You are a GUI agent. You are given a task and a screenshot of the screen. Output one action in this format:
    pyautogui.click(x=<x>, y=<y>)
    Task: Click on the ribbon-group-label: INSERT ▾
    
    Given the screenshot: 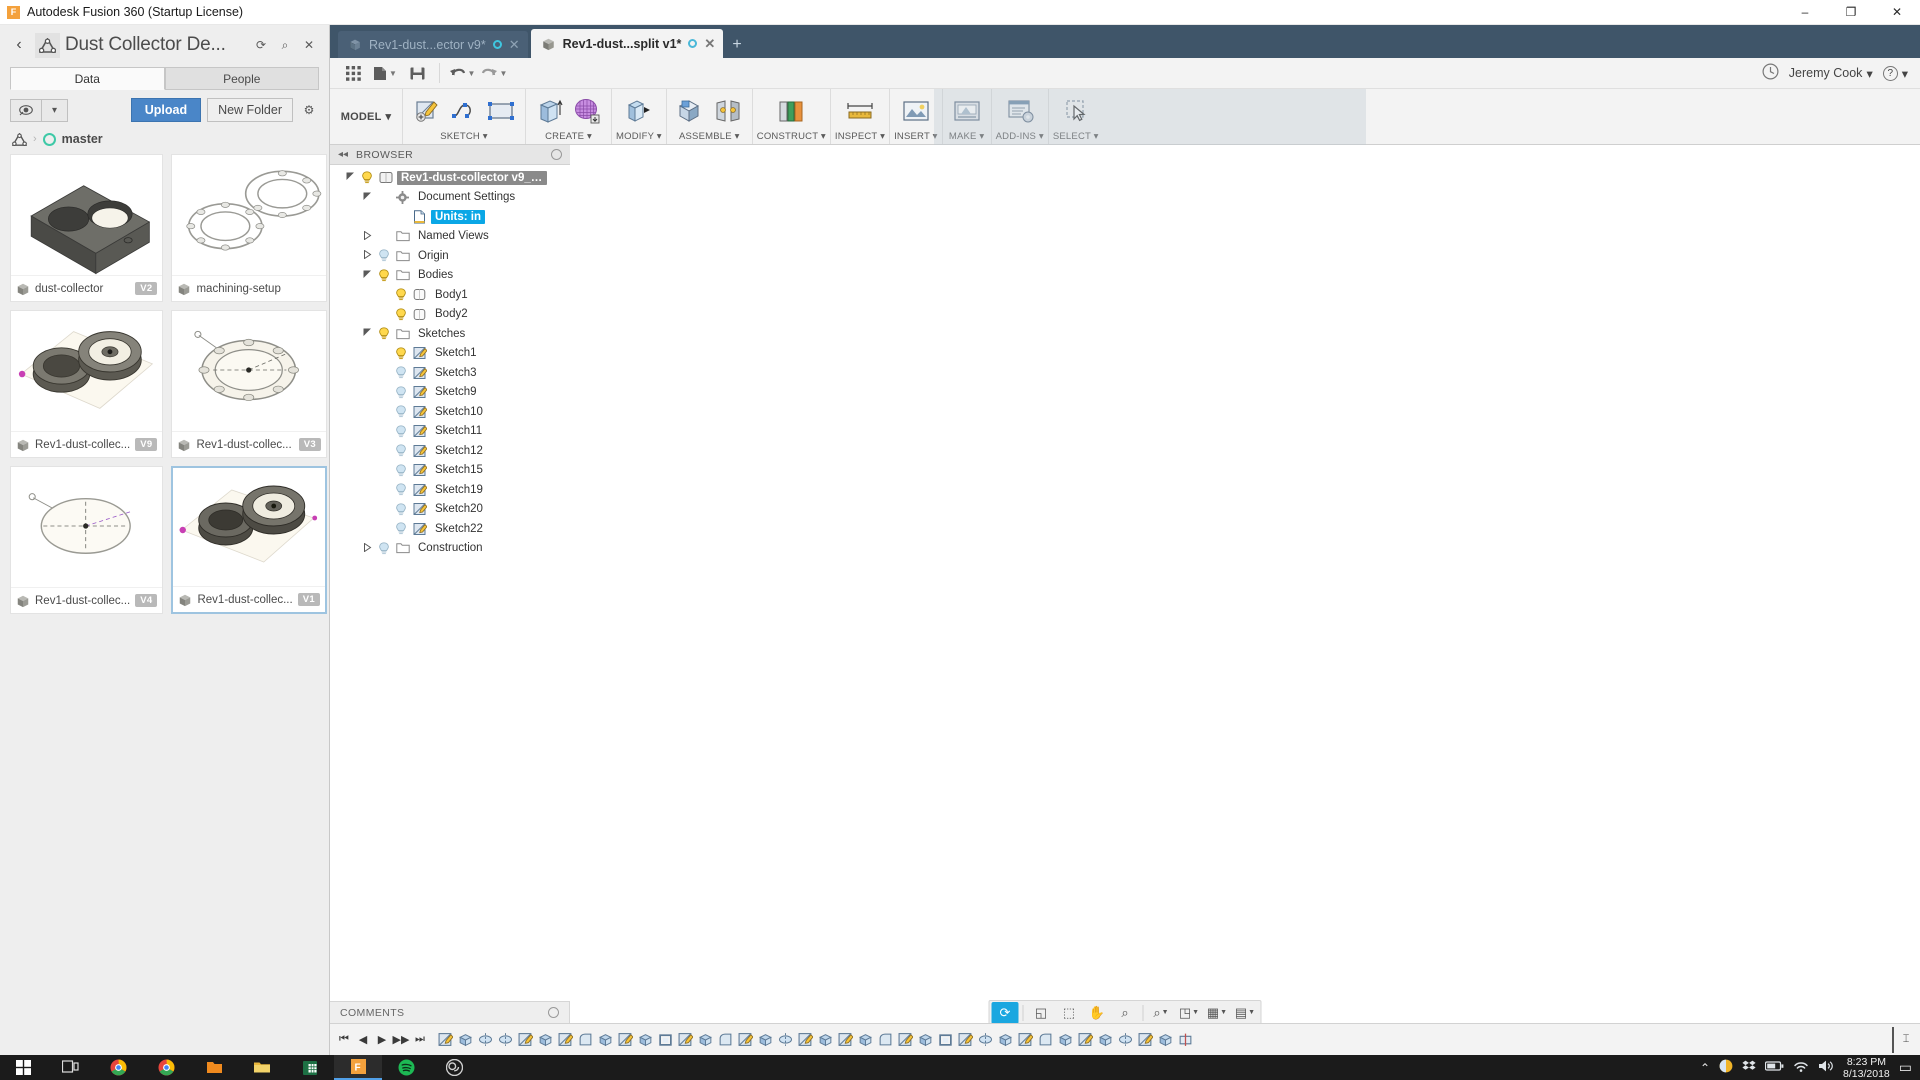 What is the action you would take?
    pyautogui.click(x=916, y=137)
    